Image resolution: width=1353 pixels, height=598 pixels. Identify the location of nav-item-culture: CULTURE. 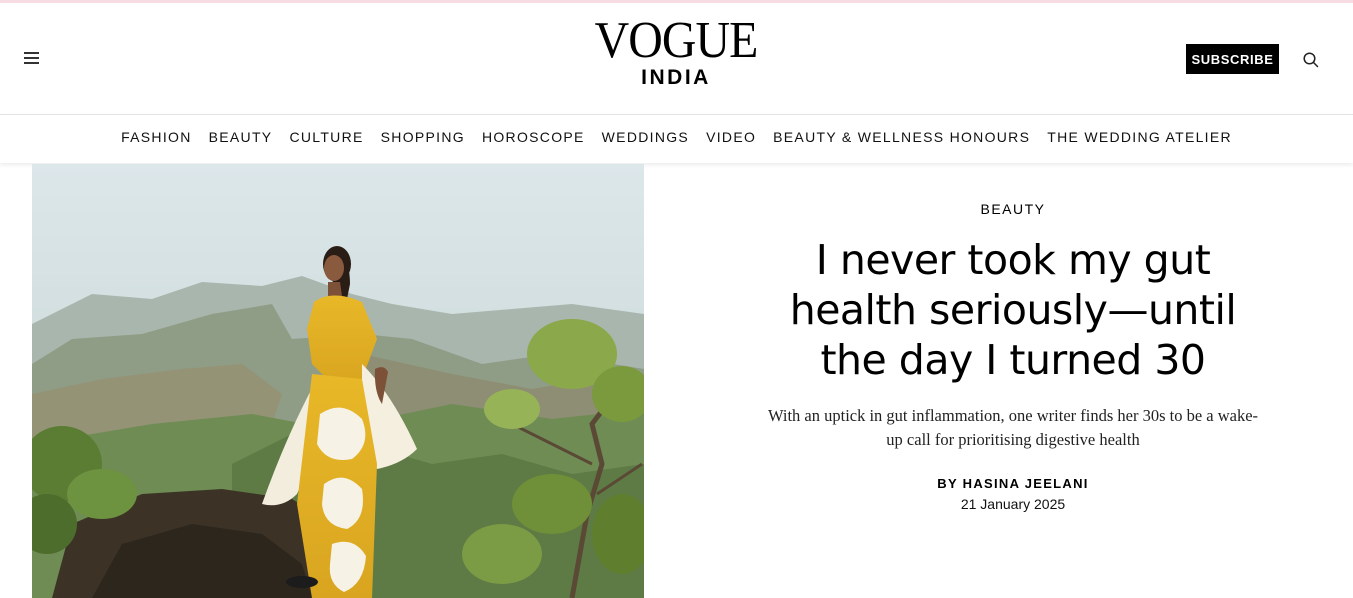
(326, 137).